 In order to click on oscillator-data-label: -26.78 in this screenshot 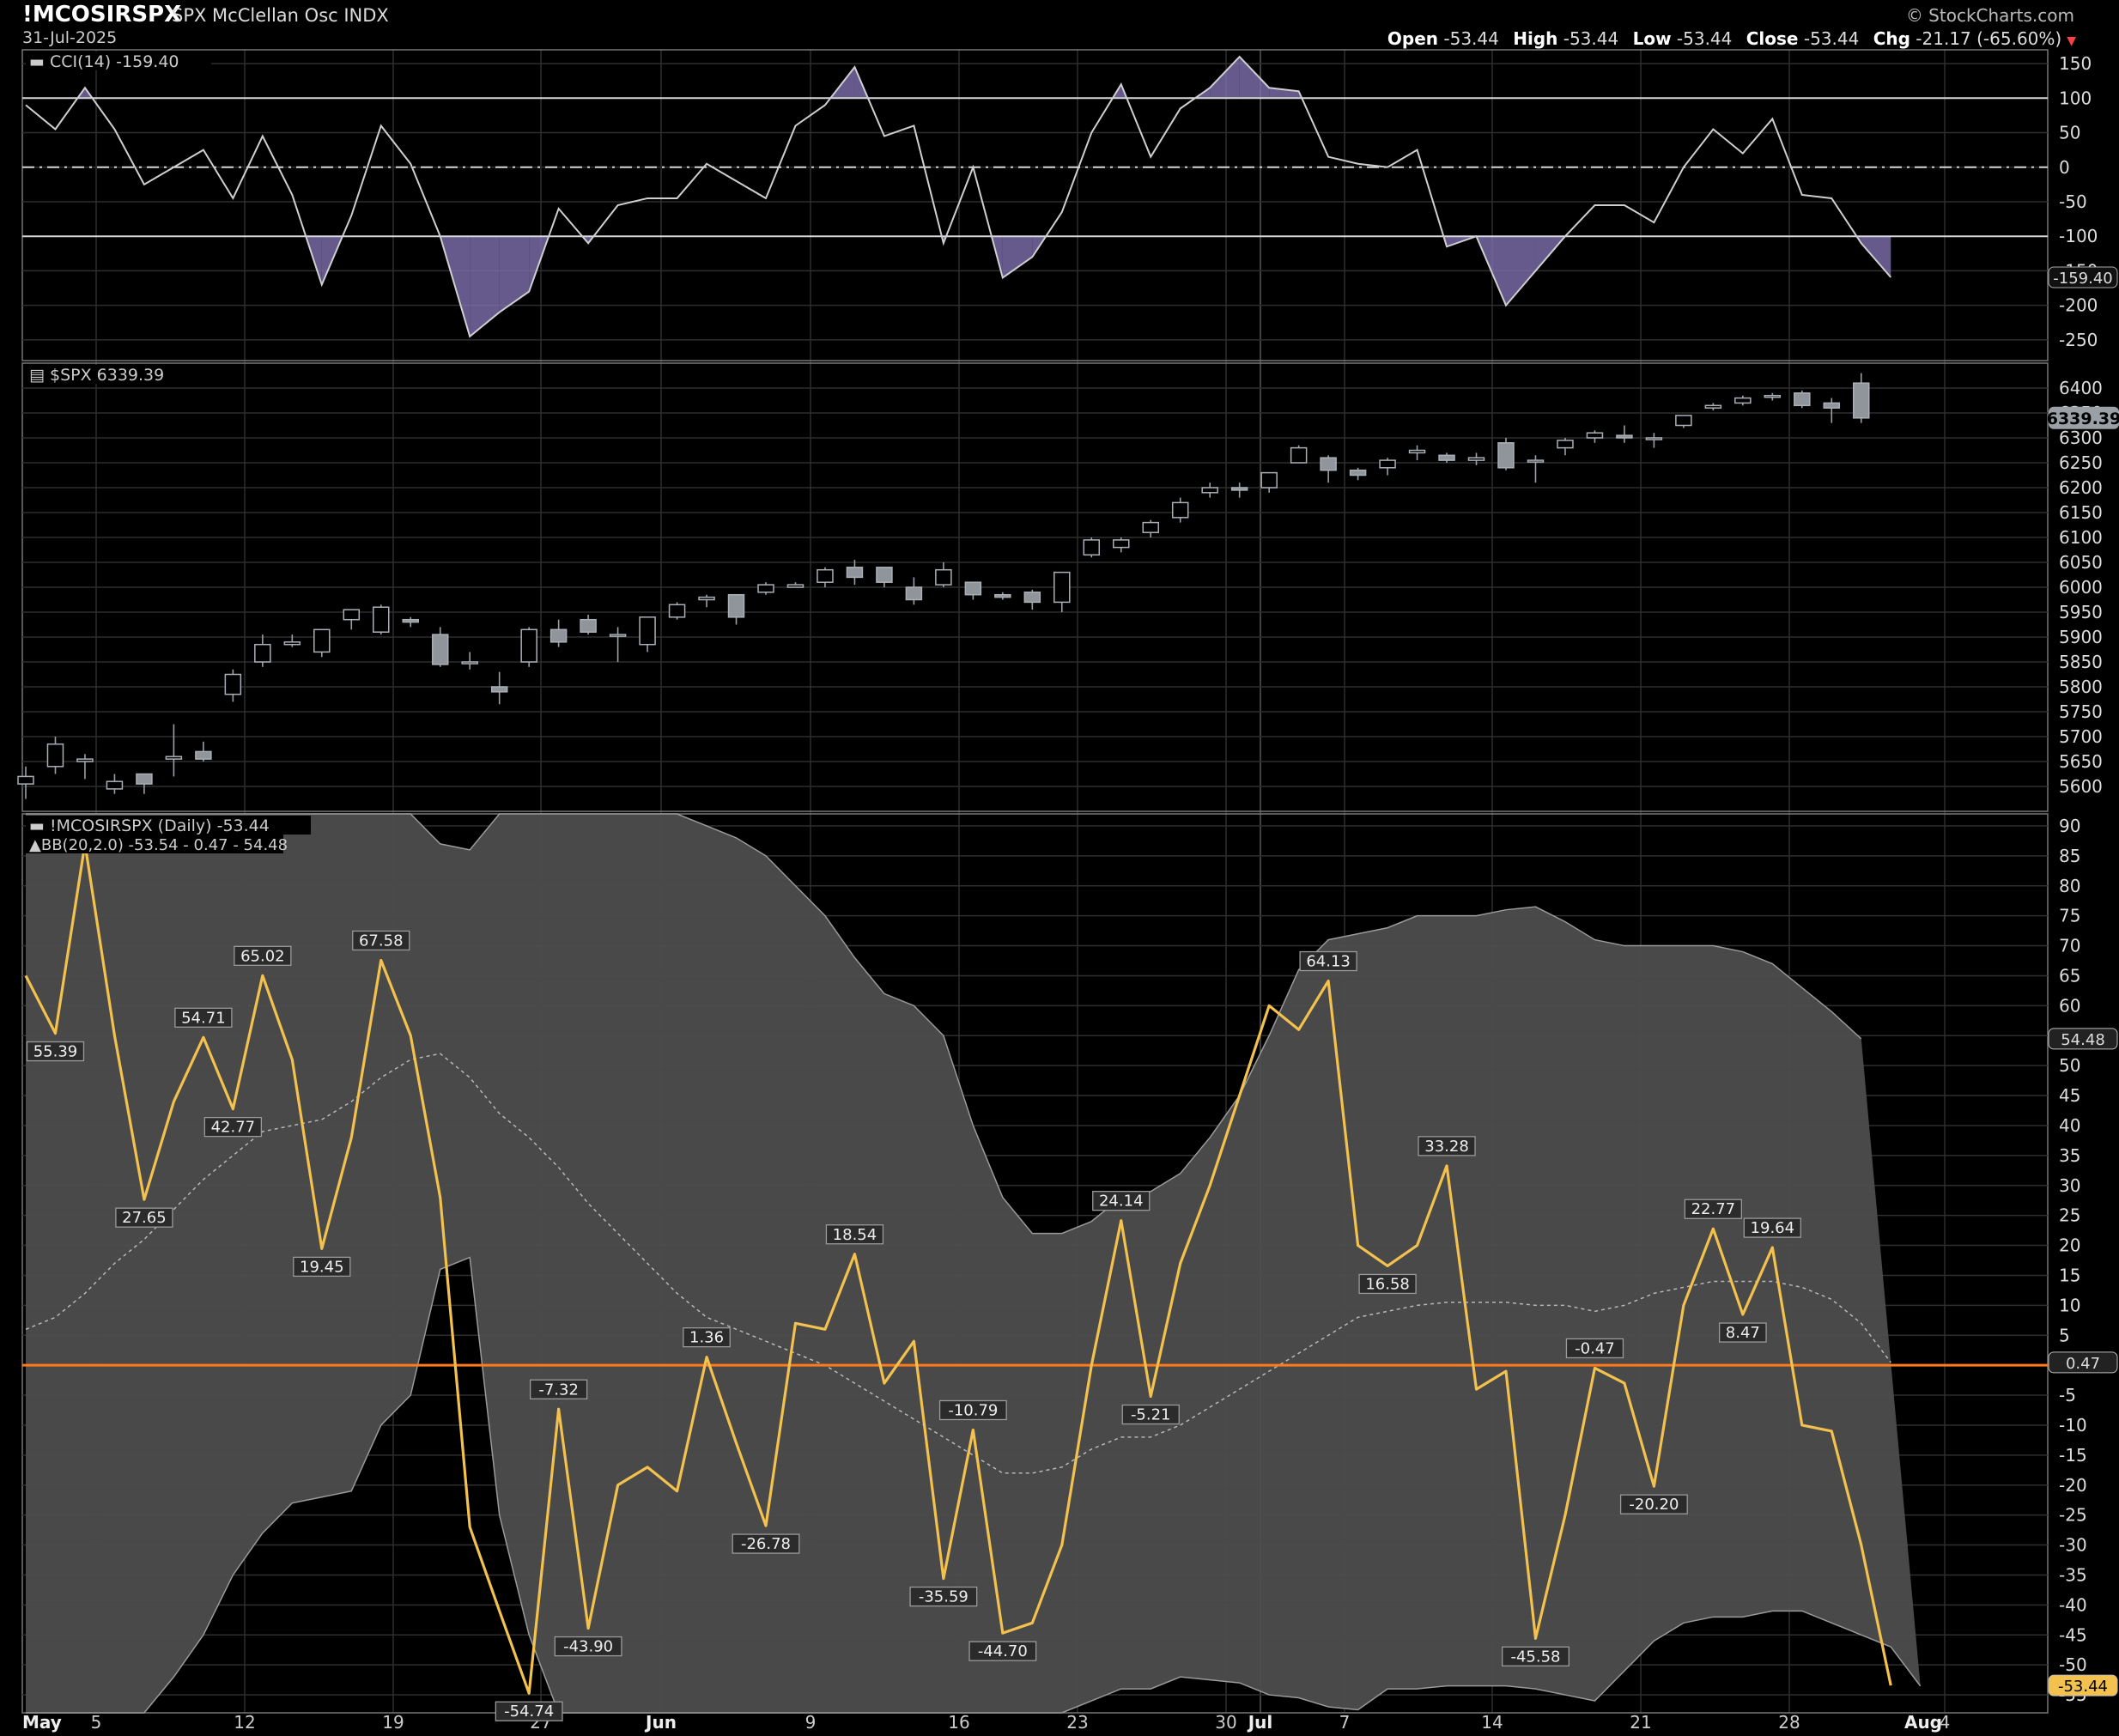, I will do `click(766, 1543)`.